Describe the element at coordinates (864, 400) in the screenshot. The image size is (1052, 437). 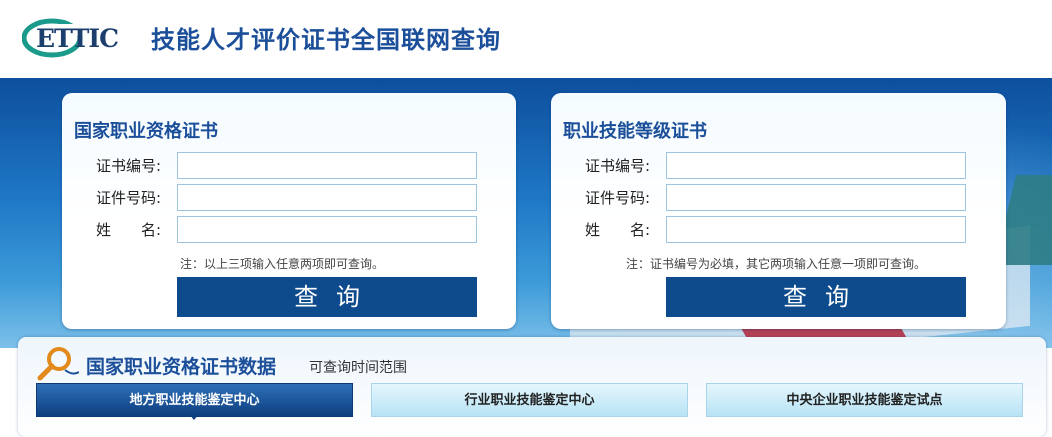
I see `tab-central-enterprise: 中央企业职业技能鉴定试点` at that location.